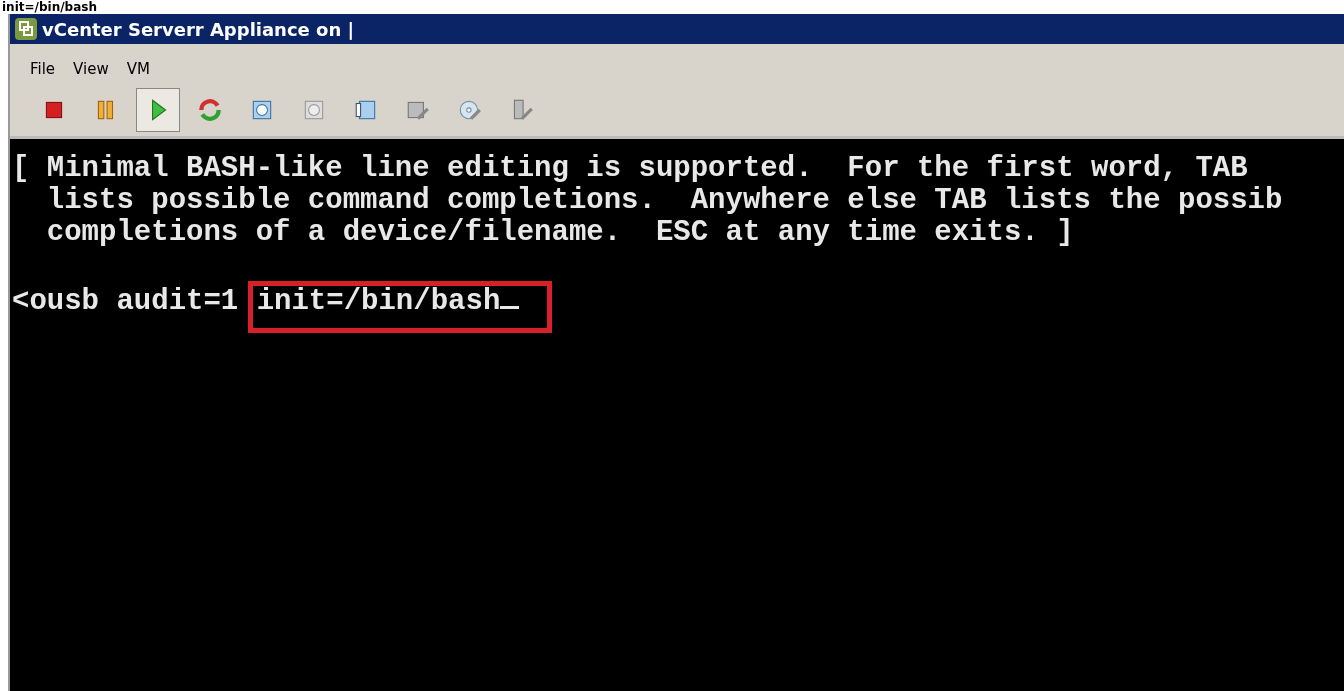 Image resolution: width=1344 pixels, height=691 pixels. What do you see at coordinates (560, 233) in the screenshot?
I see `console-line: completions of a device/filename. ESC at any time exits. ]` at bounding box center [560, 233].